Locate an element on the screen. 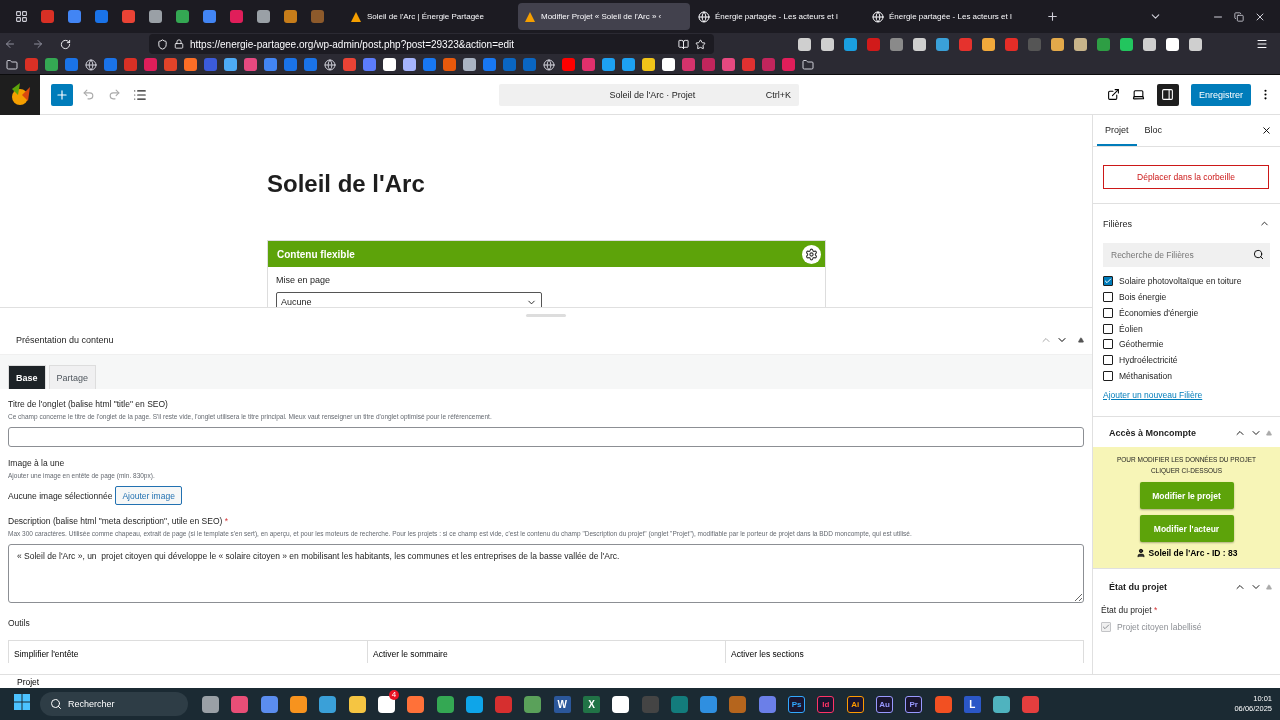 The image size is (1280, 720). lock-icon is located at coordinates (179, 44).